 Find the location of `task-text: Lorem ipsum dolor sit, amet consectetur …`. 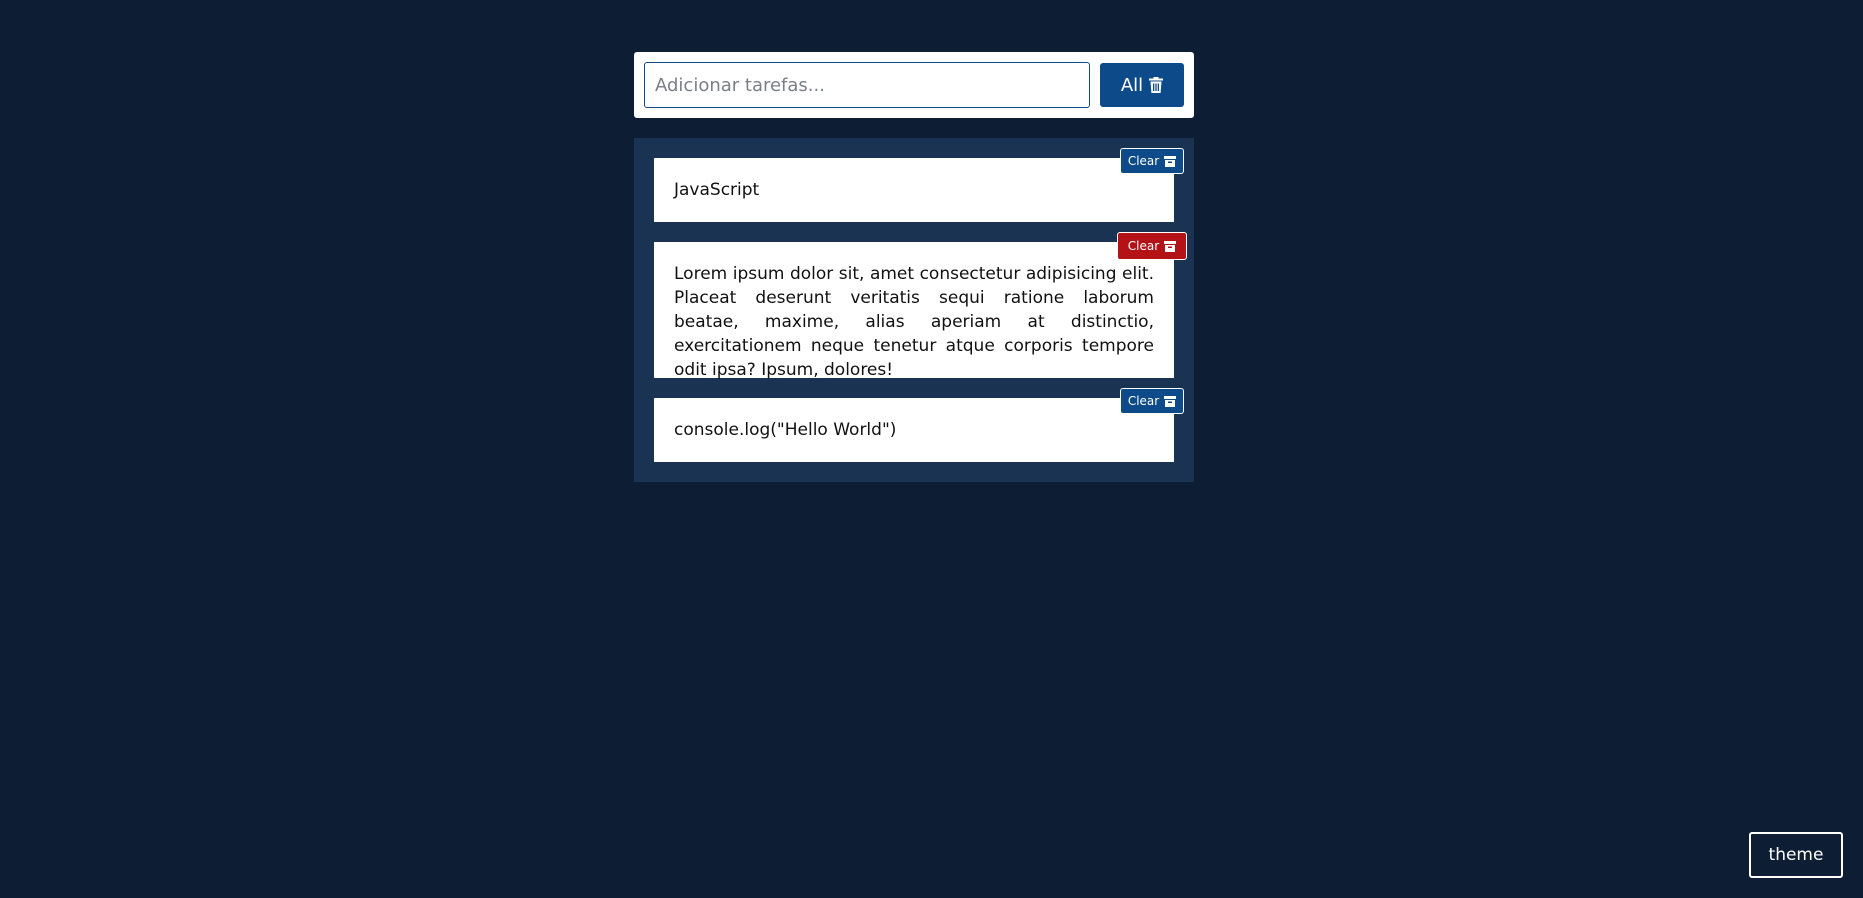

task-text: Lorem ipsum dolor sit, amet consectetur … is located at coordinates (914, 322).